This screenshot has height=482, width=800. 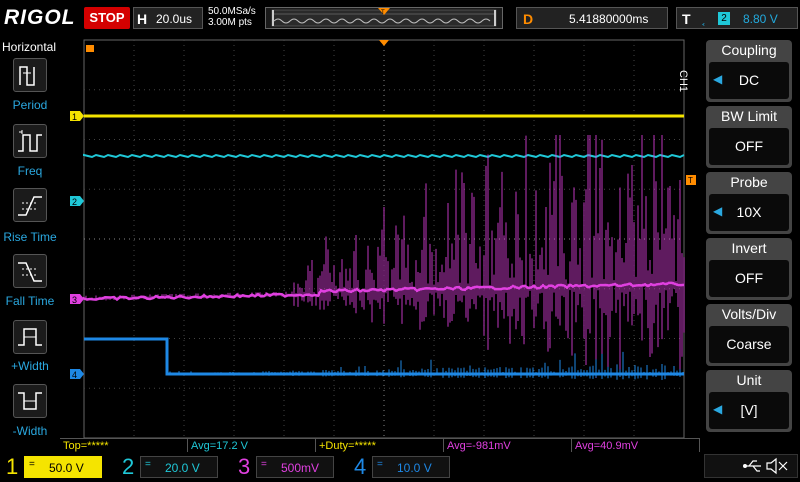 I want to click on period-icon, so click(x=27, y=76).